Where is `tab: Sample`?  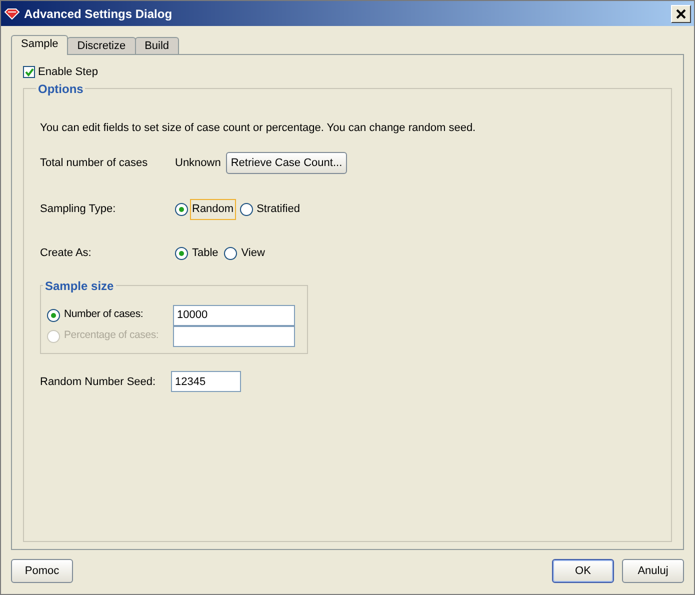
tab: Sample is located at coordinates (39, 45).